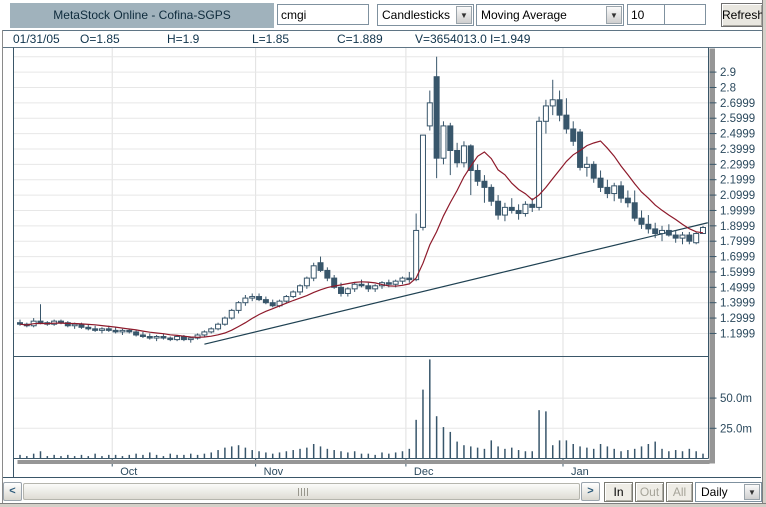  Describe the element at coordinates (737, 196) in the screenshot. I see `price-axis-label: 2.0999` at that location.